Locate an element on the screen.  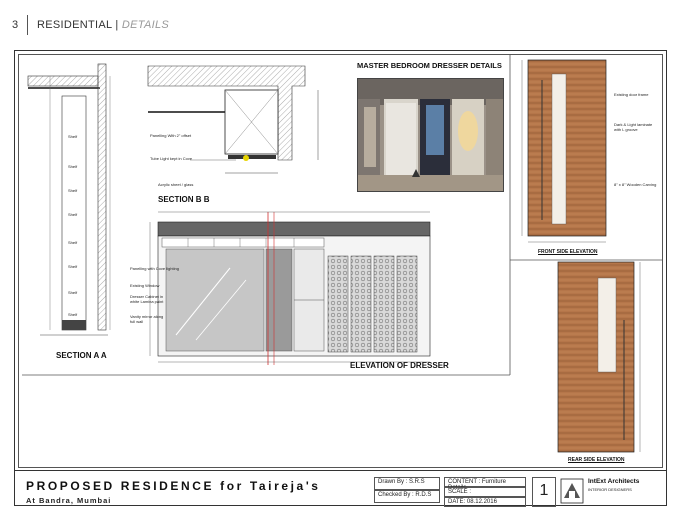
front-elevation-title: FRONT SIDE ELEVATION is located at coordinates (568, 252).